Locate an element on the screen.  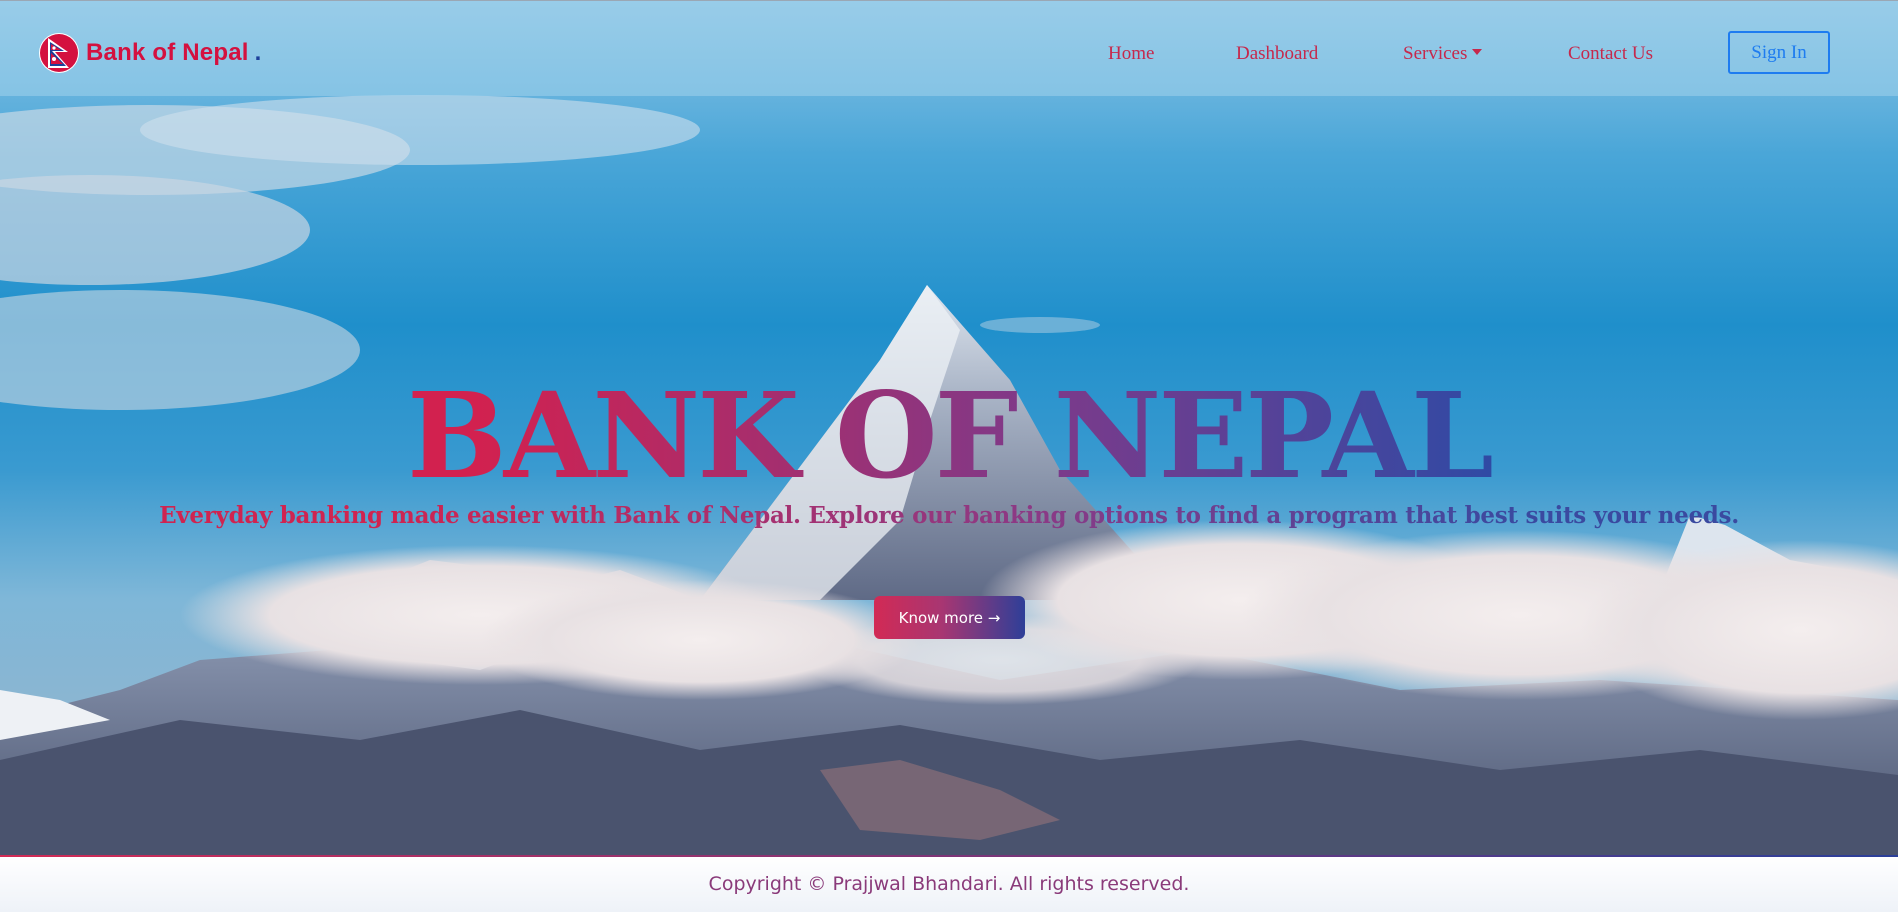
know-more-button: Know more → is located at coordinates (949, 617).